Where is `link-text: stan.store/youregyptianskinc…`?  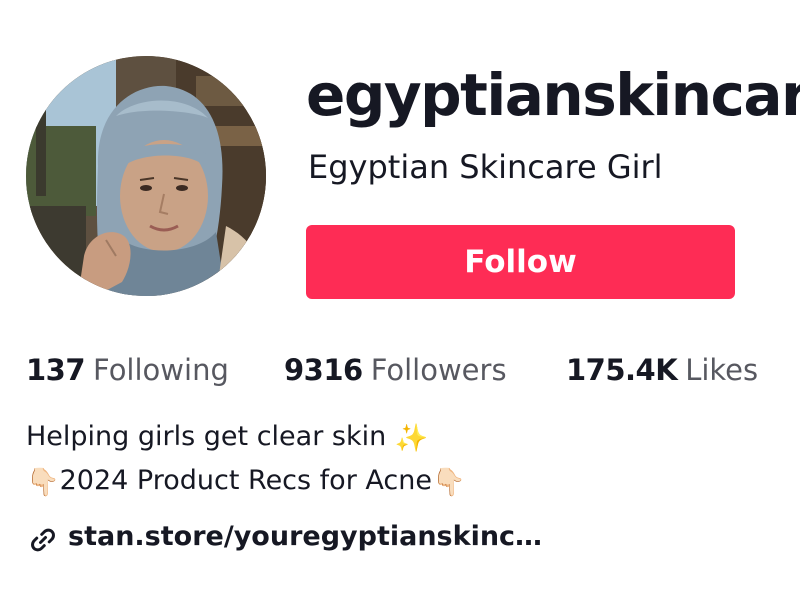
link-text: stan.store/youregyptianskinc… is located at coordinates (305, 537).